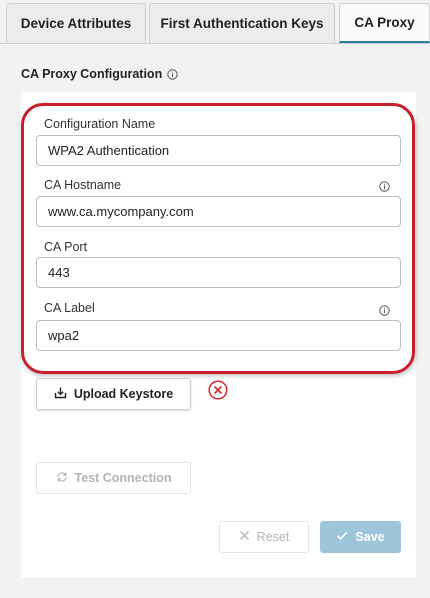 Image resolution: width=430 pixels, height=598 pixels. I want to click on section-title: CA Proxy Configuration, so click(92, 74).